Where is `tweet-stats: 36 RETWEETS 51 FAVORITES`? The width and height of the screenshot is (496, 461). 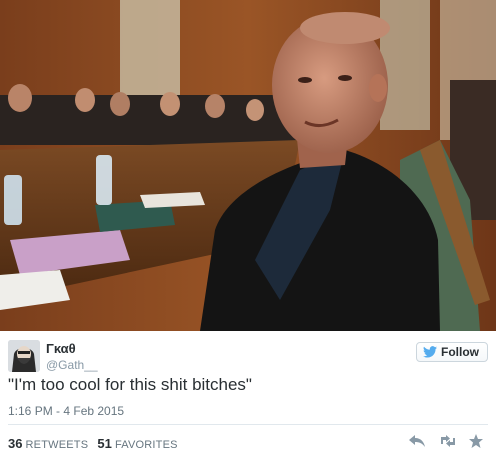 tweet-stats: 36 RETWEETS 51 FAVORITES is located at coordinates (93, 443).